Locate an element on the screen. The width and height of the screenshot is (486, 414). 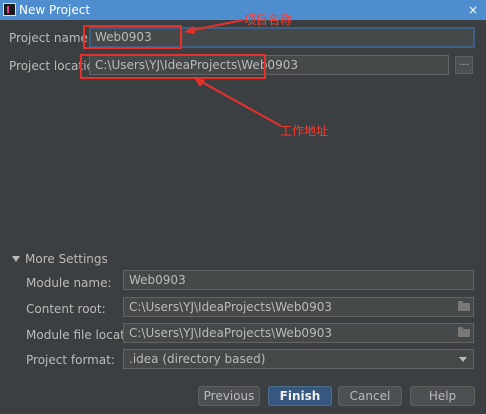
more-settings-expand-icon is located at coordinates (16, 259).